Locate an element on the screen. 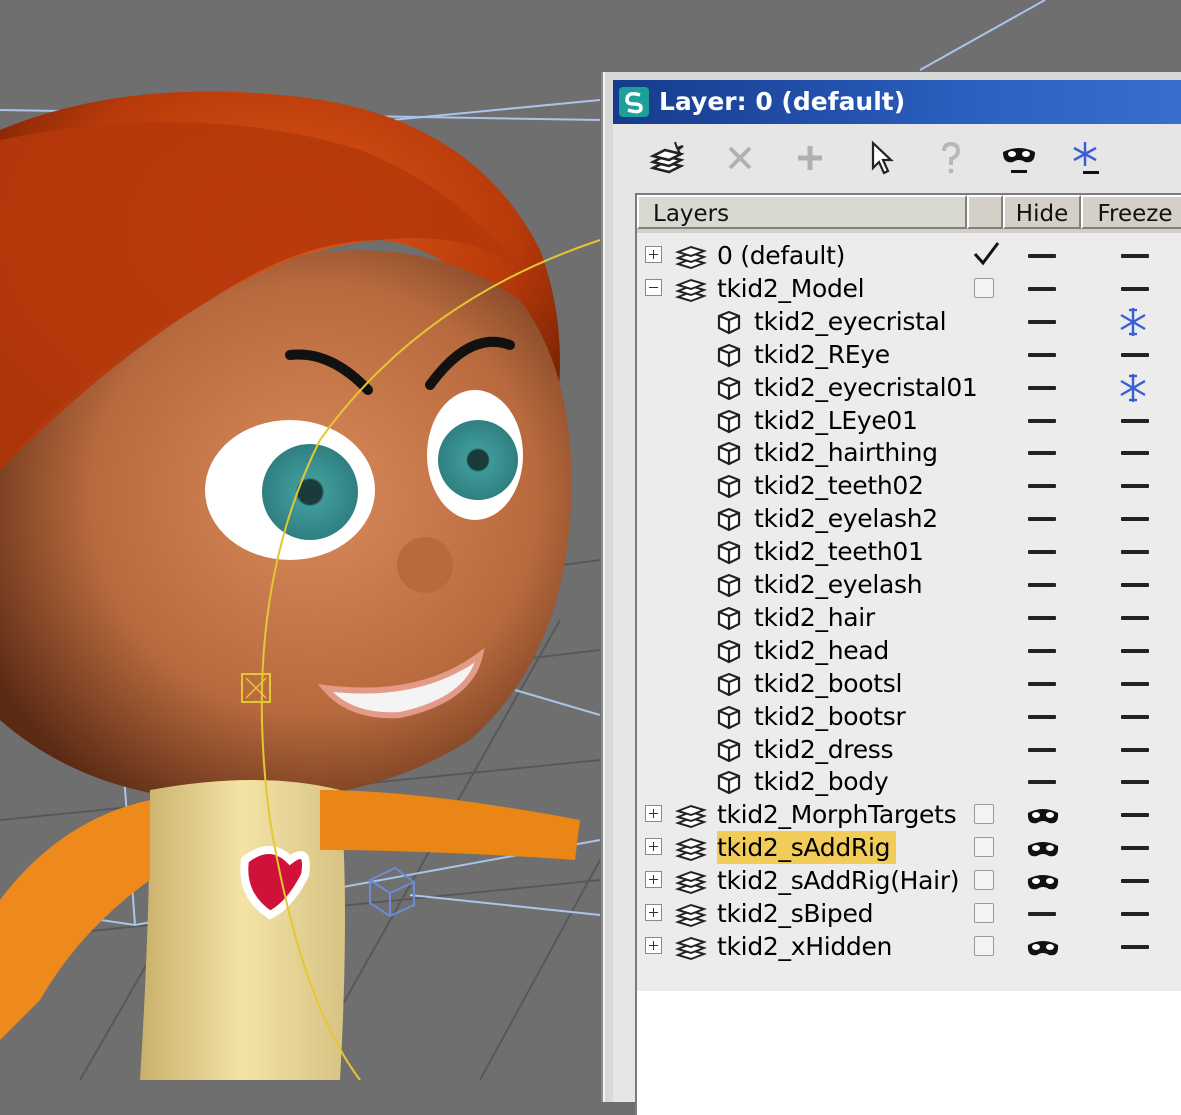  object-row: tkid2_head is located at coordinates (909, 650).